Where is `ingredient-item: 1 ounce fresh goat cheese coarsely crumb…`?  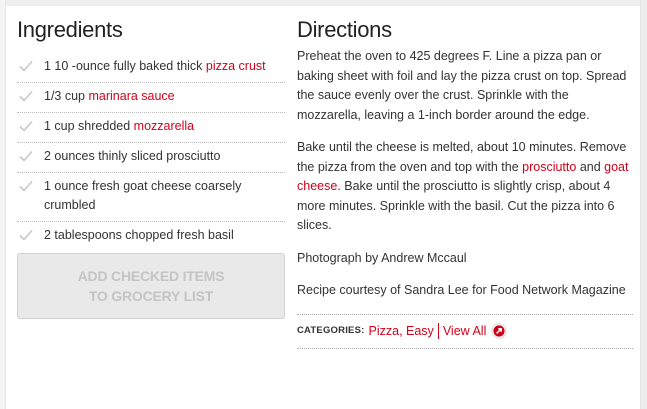 ingredient-item: 1 ounce fresh goat cheese coarsely crumb… is located at coordinates (151, 197).